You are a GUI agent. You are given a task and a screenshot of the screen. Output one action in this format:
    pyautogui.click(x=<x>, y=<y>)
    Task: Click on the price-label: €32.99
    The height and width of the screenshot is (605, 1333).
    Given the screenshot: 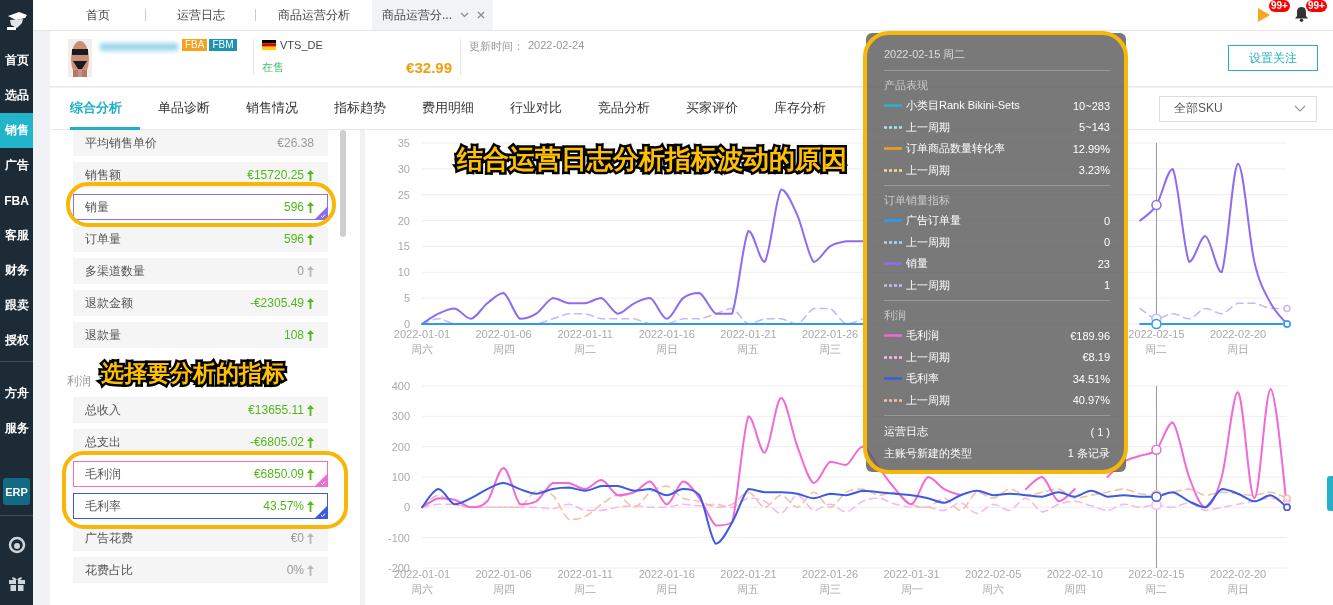 What is the action you would take?
    pyautogui.click(x=429, y=67)
    